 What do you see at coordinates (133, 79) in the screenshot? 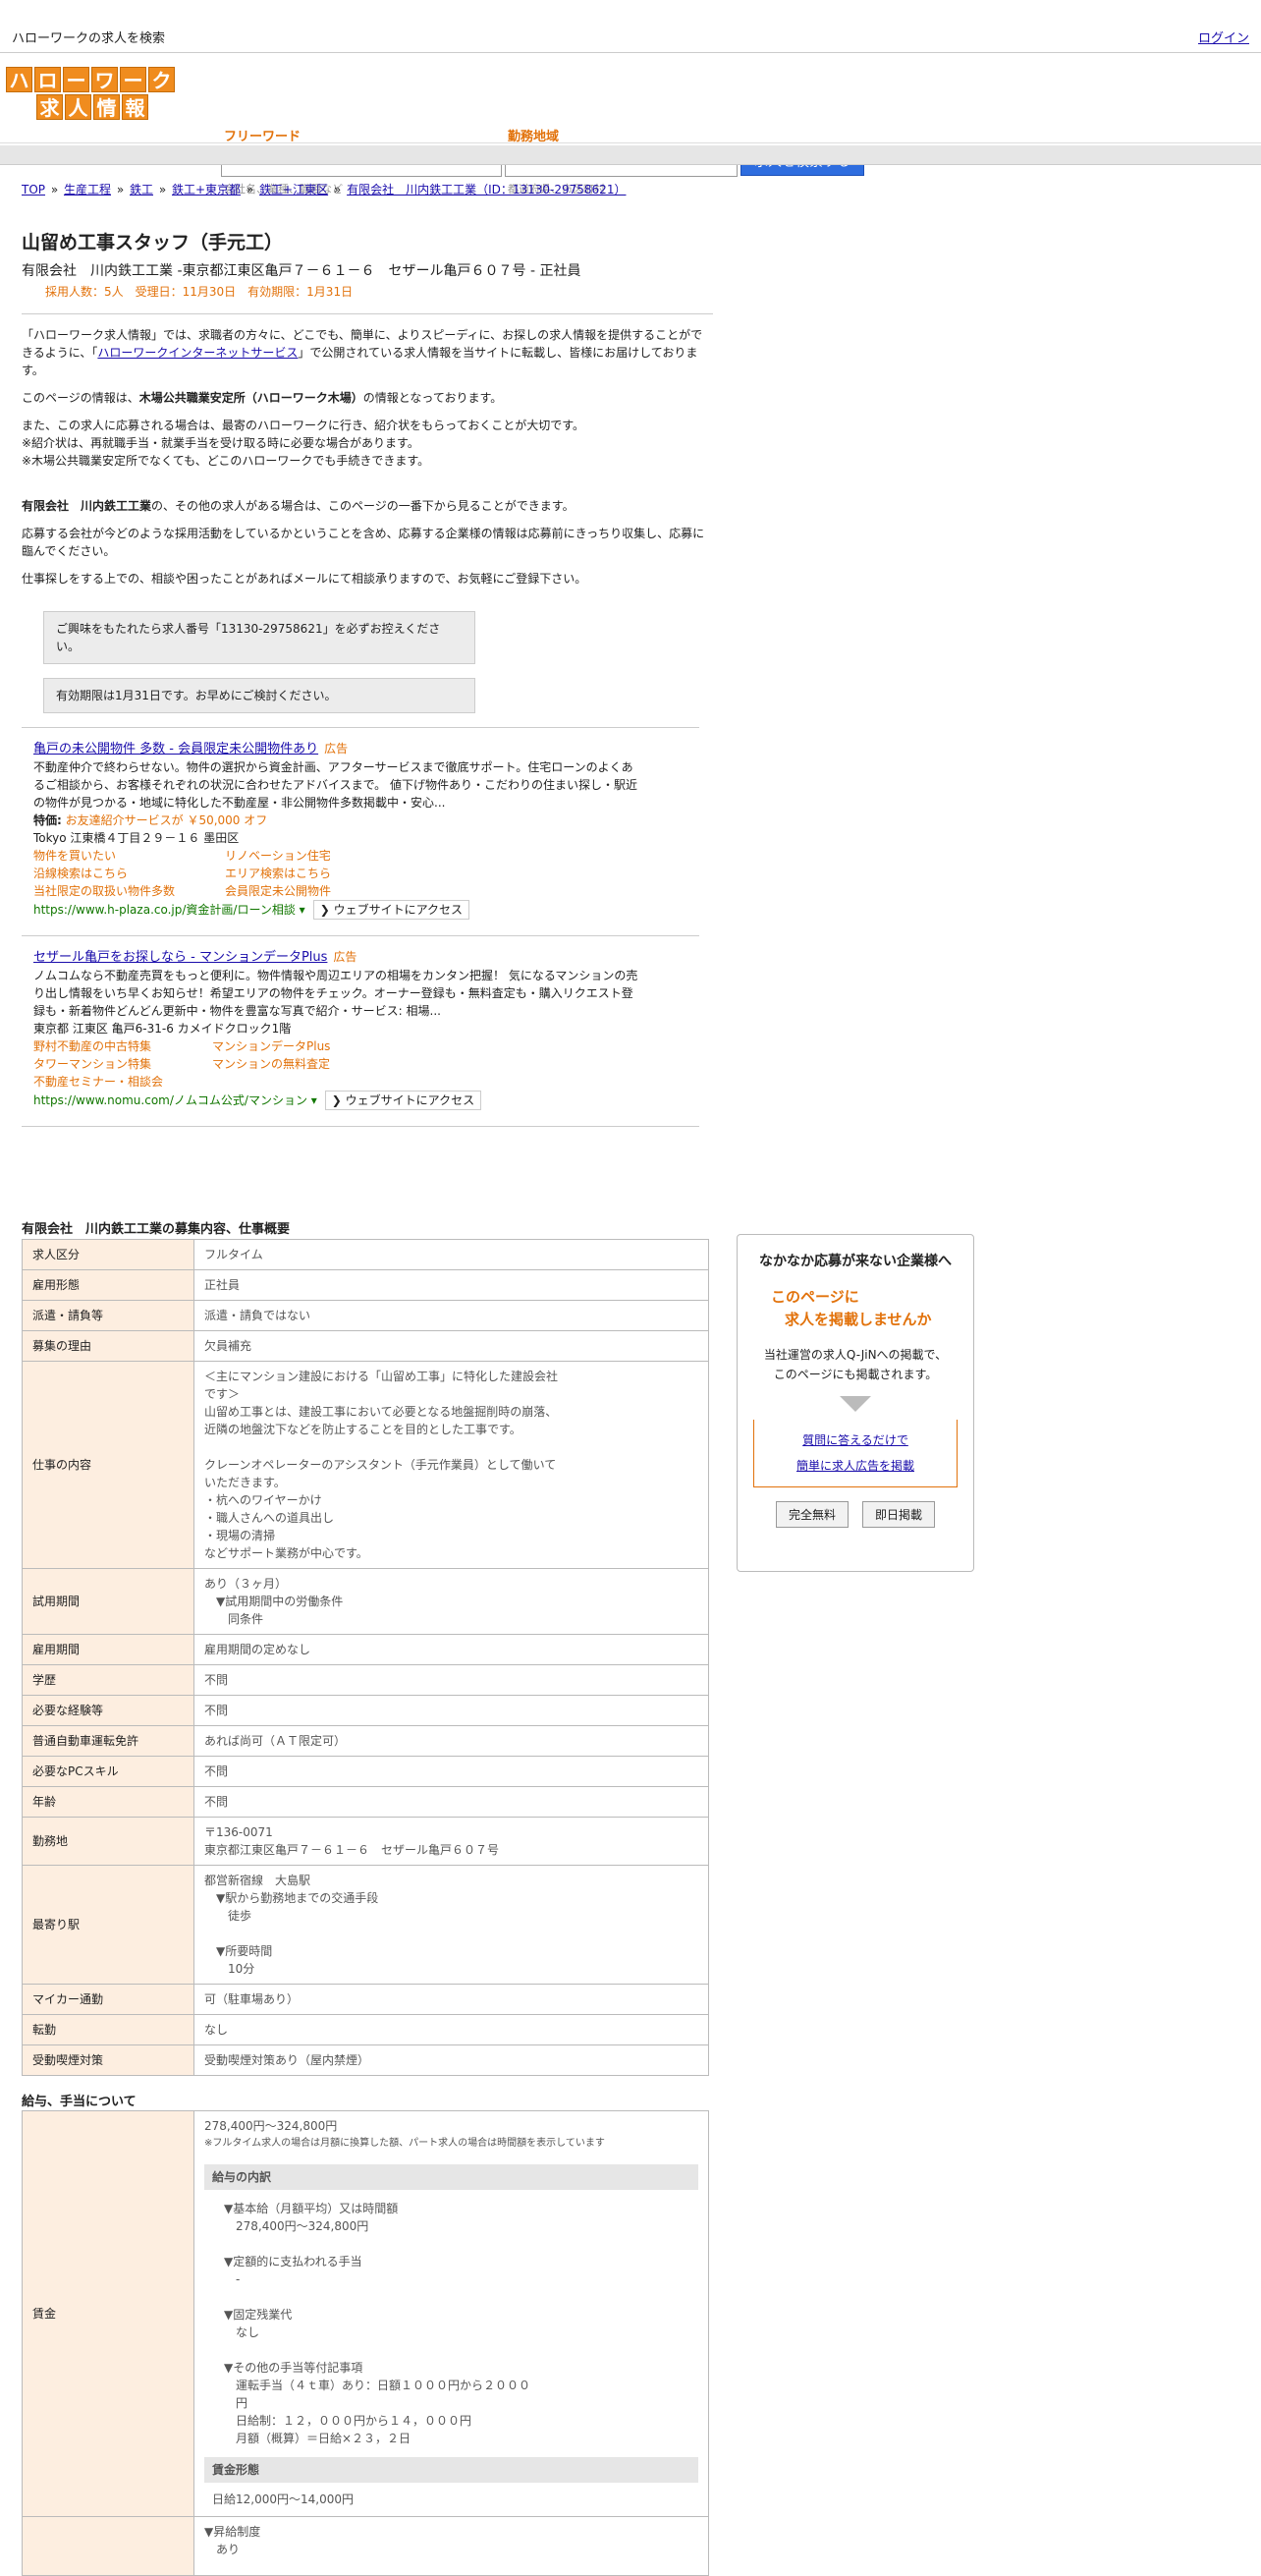
I see `logo-char: ー` at bounding box center [133, 79].